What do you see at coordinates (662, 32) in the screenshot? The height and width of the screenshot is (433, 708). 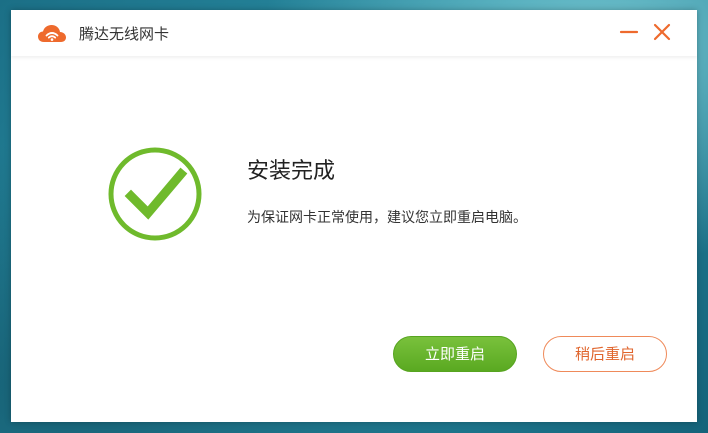 I see `close-icon` at bounding box center [662, 32].